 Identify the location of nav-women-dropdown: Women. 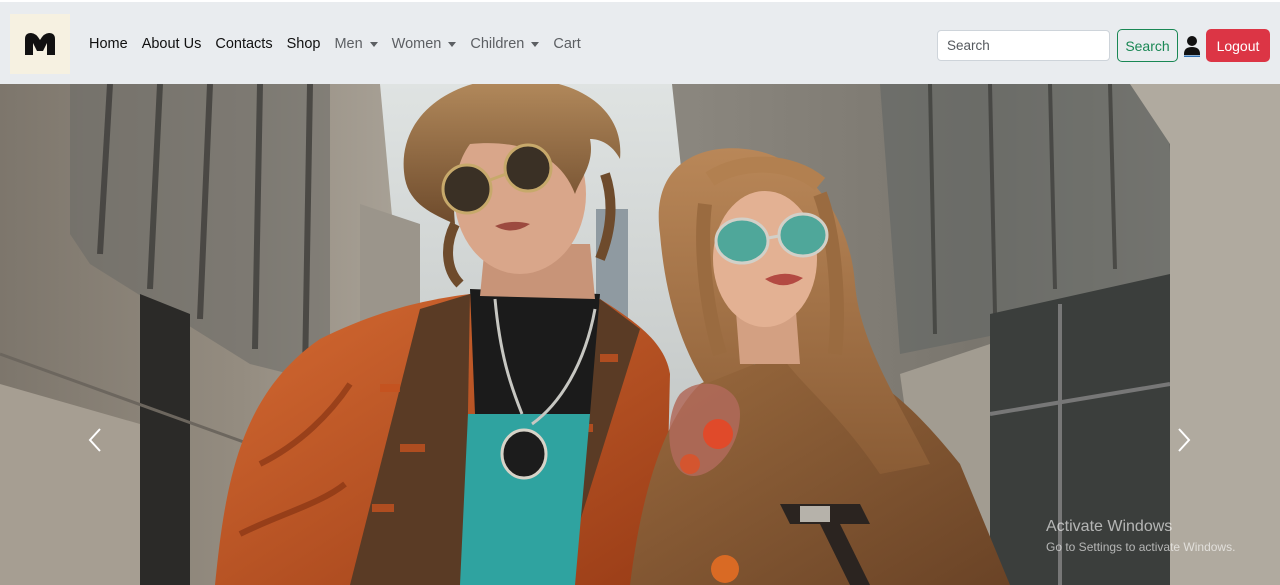
(424, 44).